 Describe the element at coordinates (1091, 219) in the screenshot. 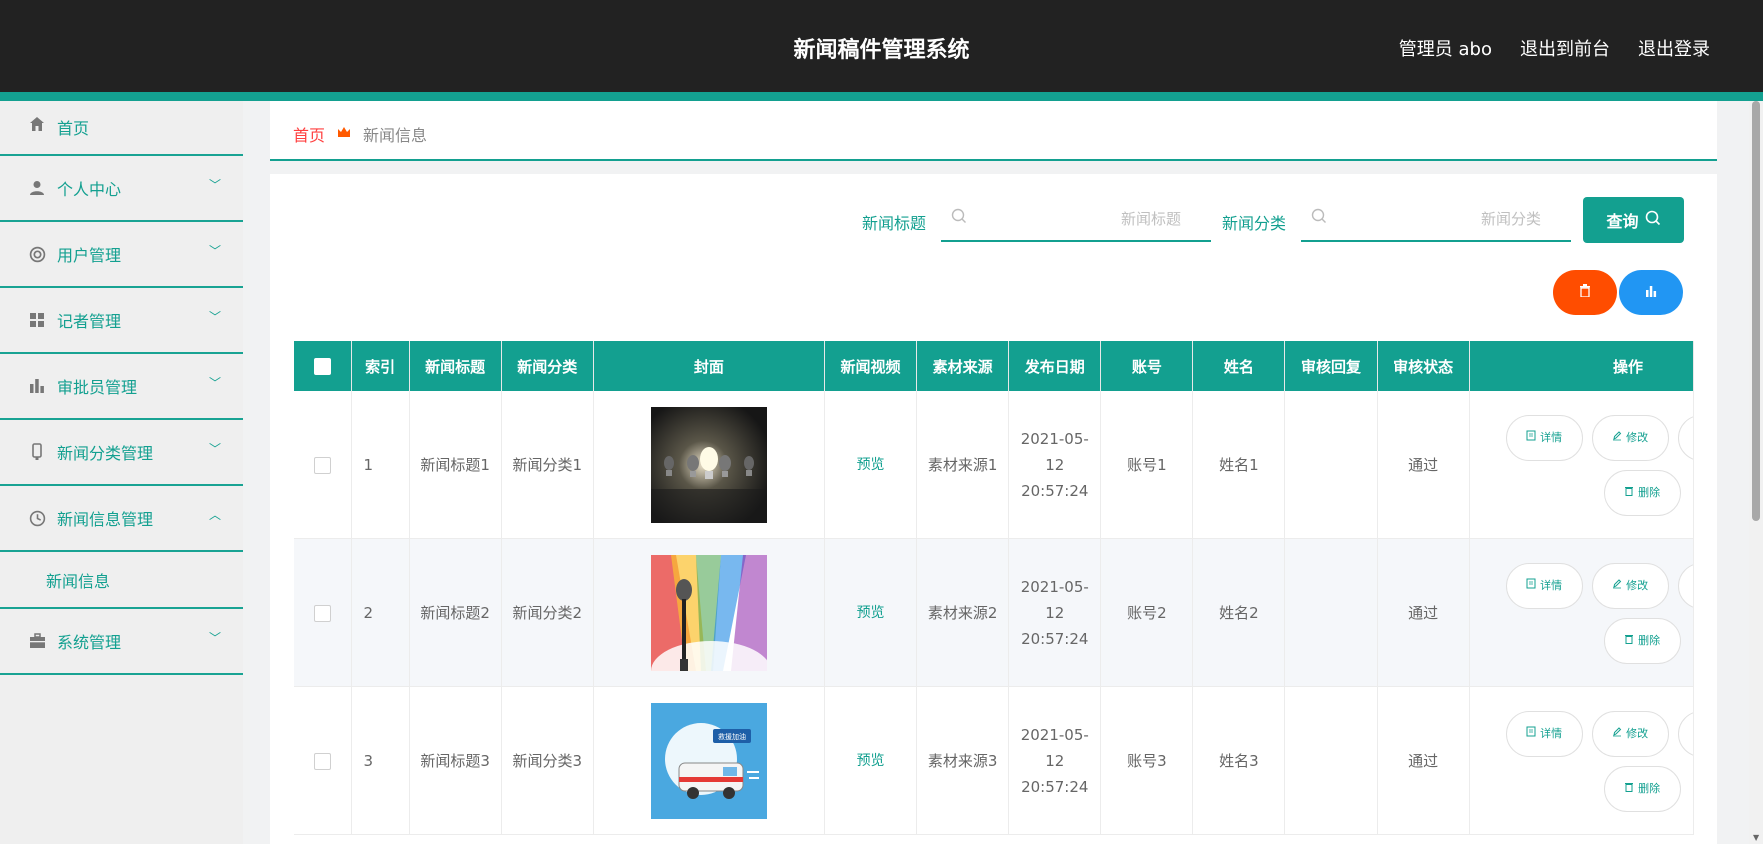

I see `title-search-input` at that location.